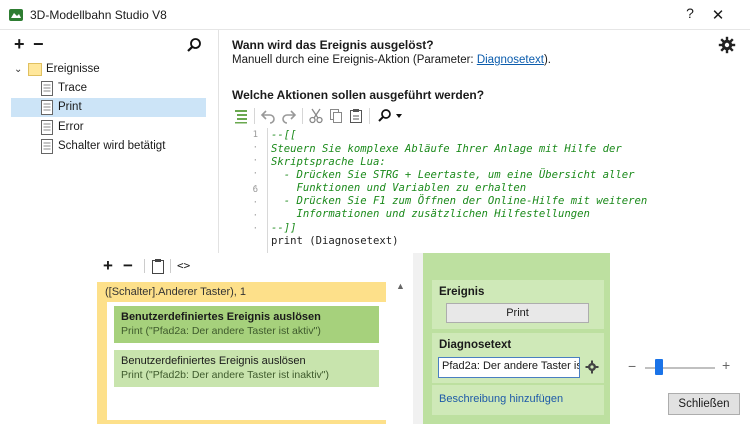 This screenshot has height=424, width=750. I want to click on remove-action-button: −, so click(128, 265).